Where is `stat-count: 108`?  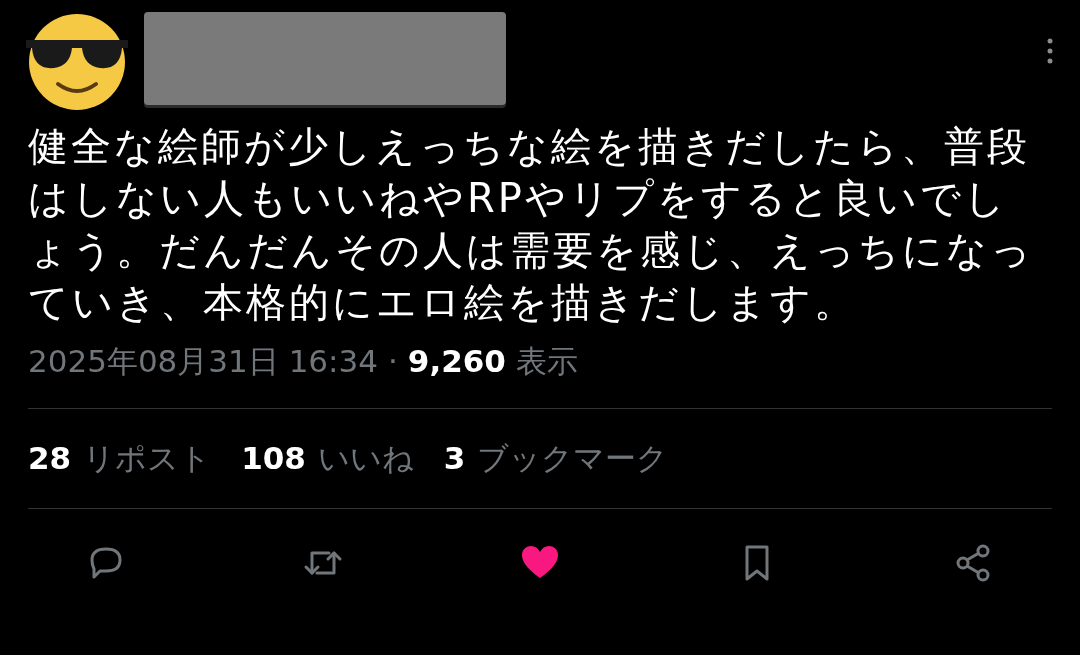 stat-count: 108 is located at coordinates (273, 459).